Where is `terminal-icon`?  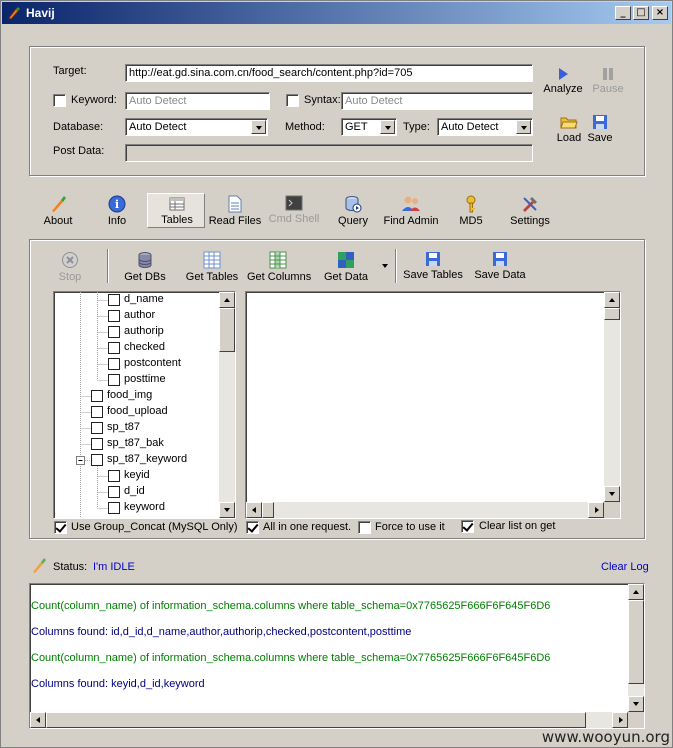 terminal-icon is located at coordinates (294, 203).